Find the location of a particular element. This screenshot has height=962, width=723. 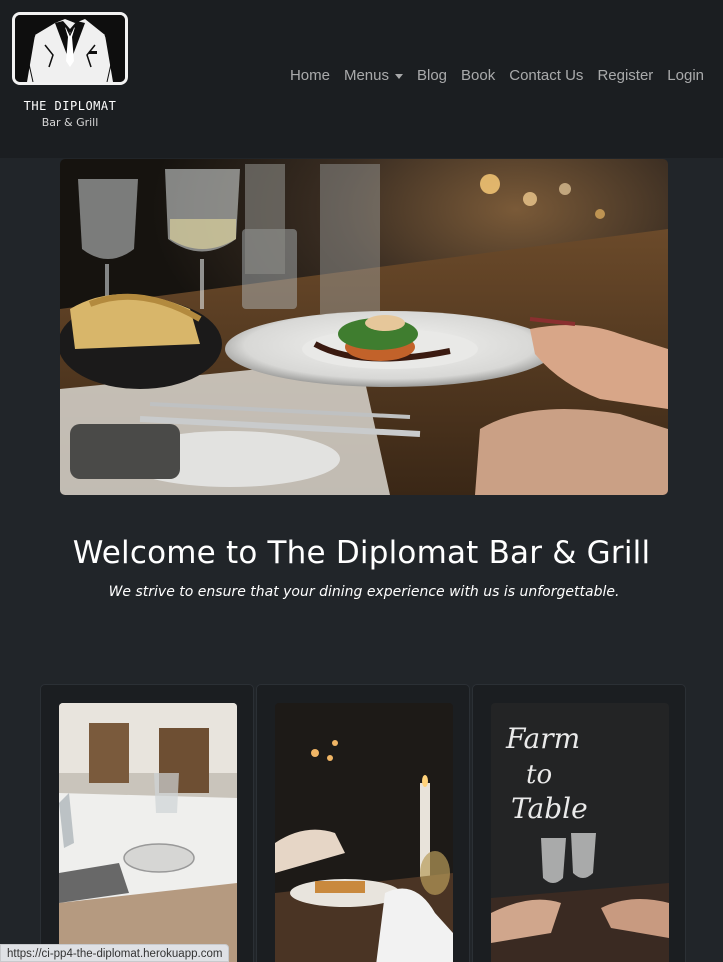

welcome-heading: Welcome to The Diplomat Bar & Grill is located at coordinates (361, 553).